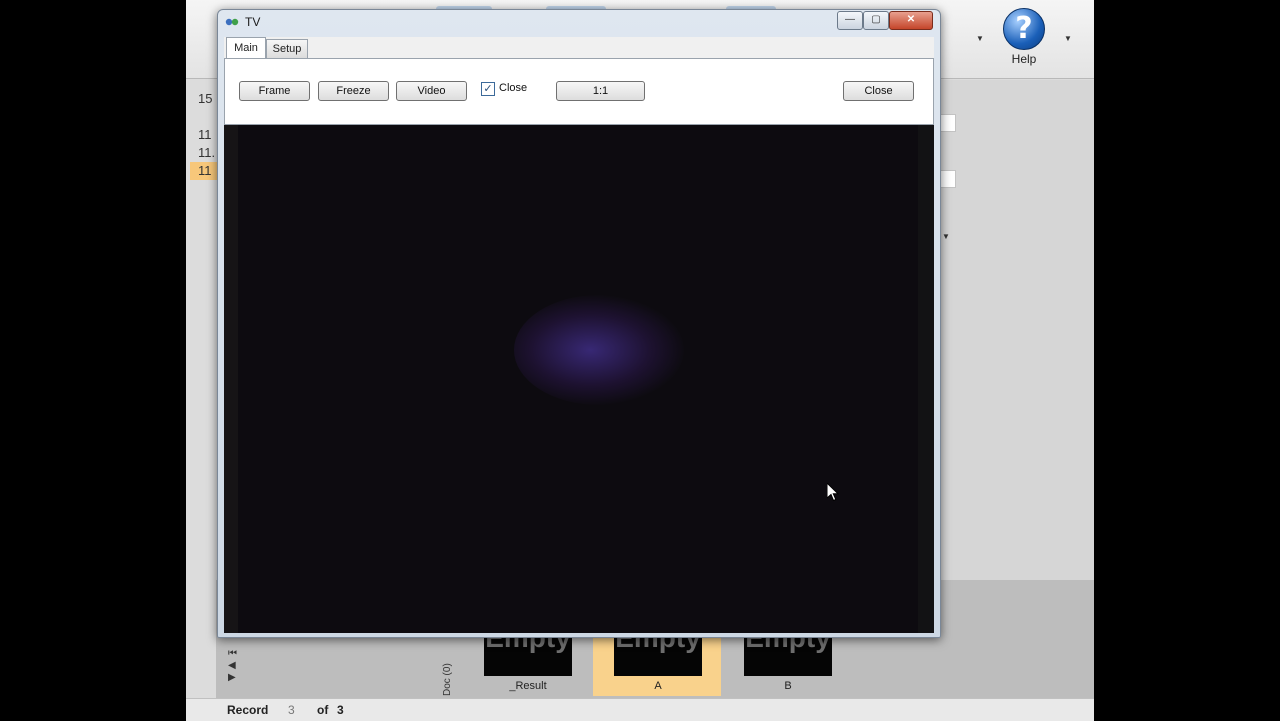  What do you see at coordinates (579, 23) in the screenshot?
I see `title-bar: TV — ▢ ✕` at bounding box center [579, 23].